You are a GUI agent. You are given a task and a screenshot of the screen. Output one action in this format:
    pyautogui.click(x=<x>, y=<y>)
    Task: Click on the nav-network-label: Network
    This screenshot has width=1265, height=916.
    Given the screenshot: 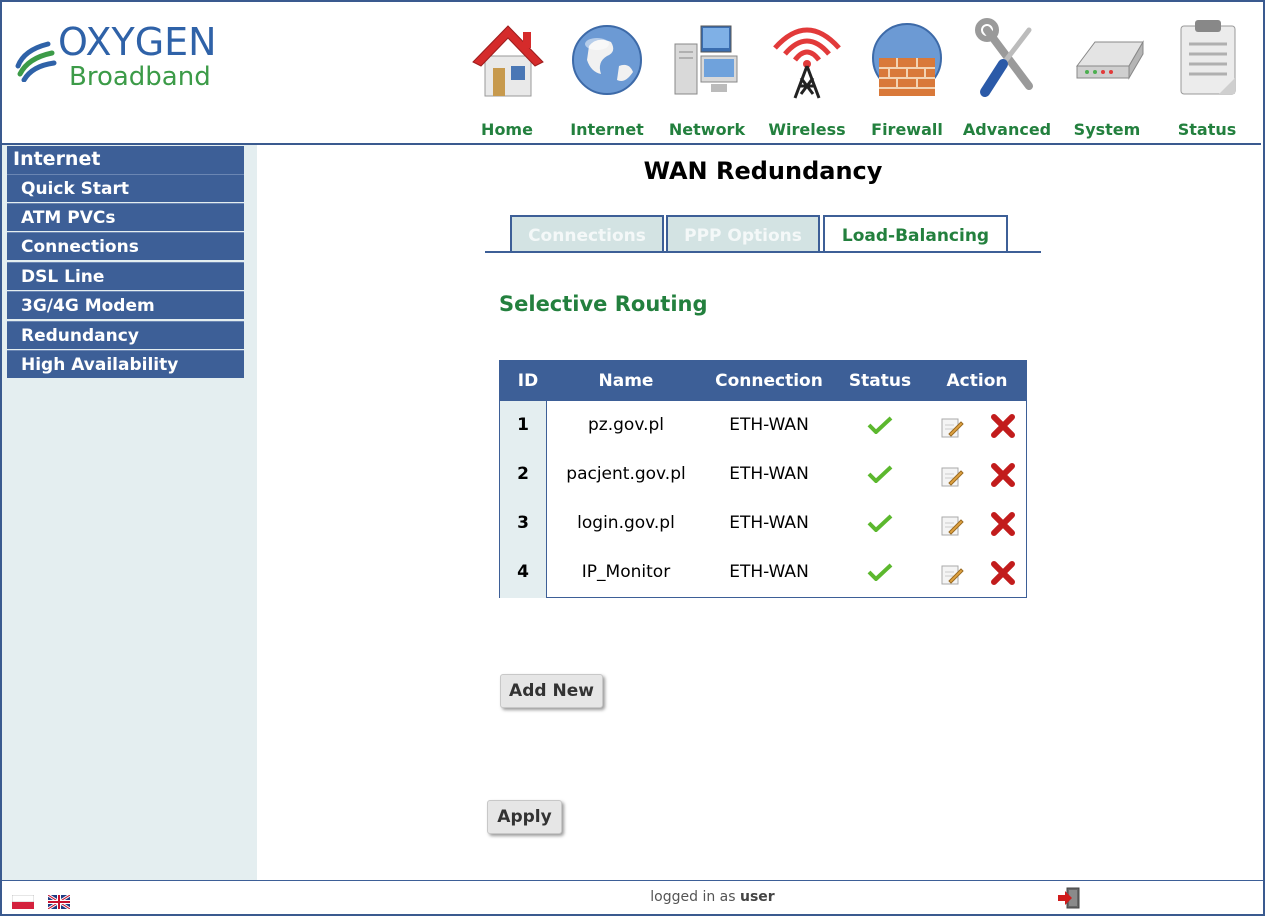 What is the action you would take?
    pyautogui.click(x=707, y=129)
    